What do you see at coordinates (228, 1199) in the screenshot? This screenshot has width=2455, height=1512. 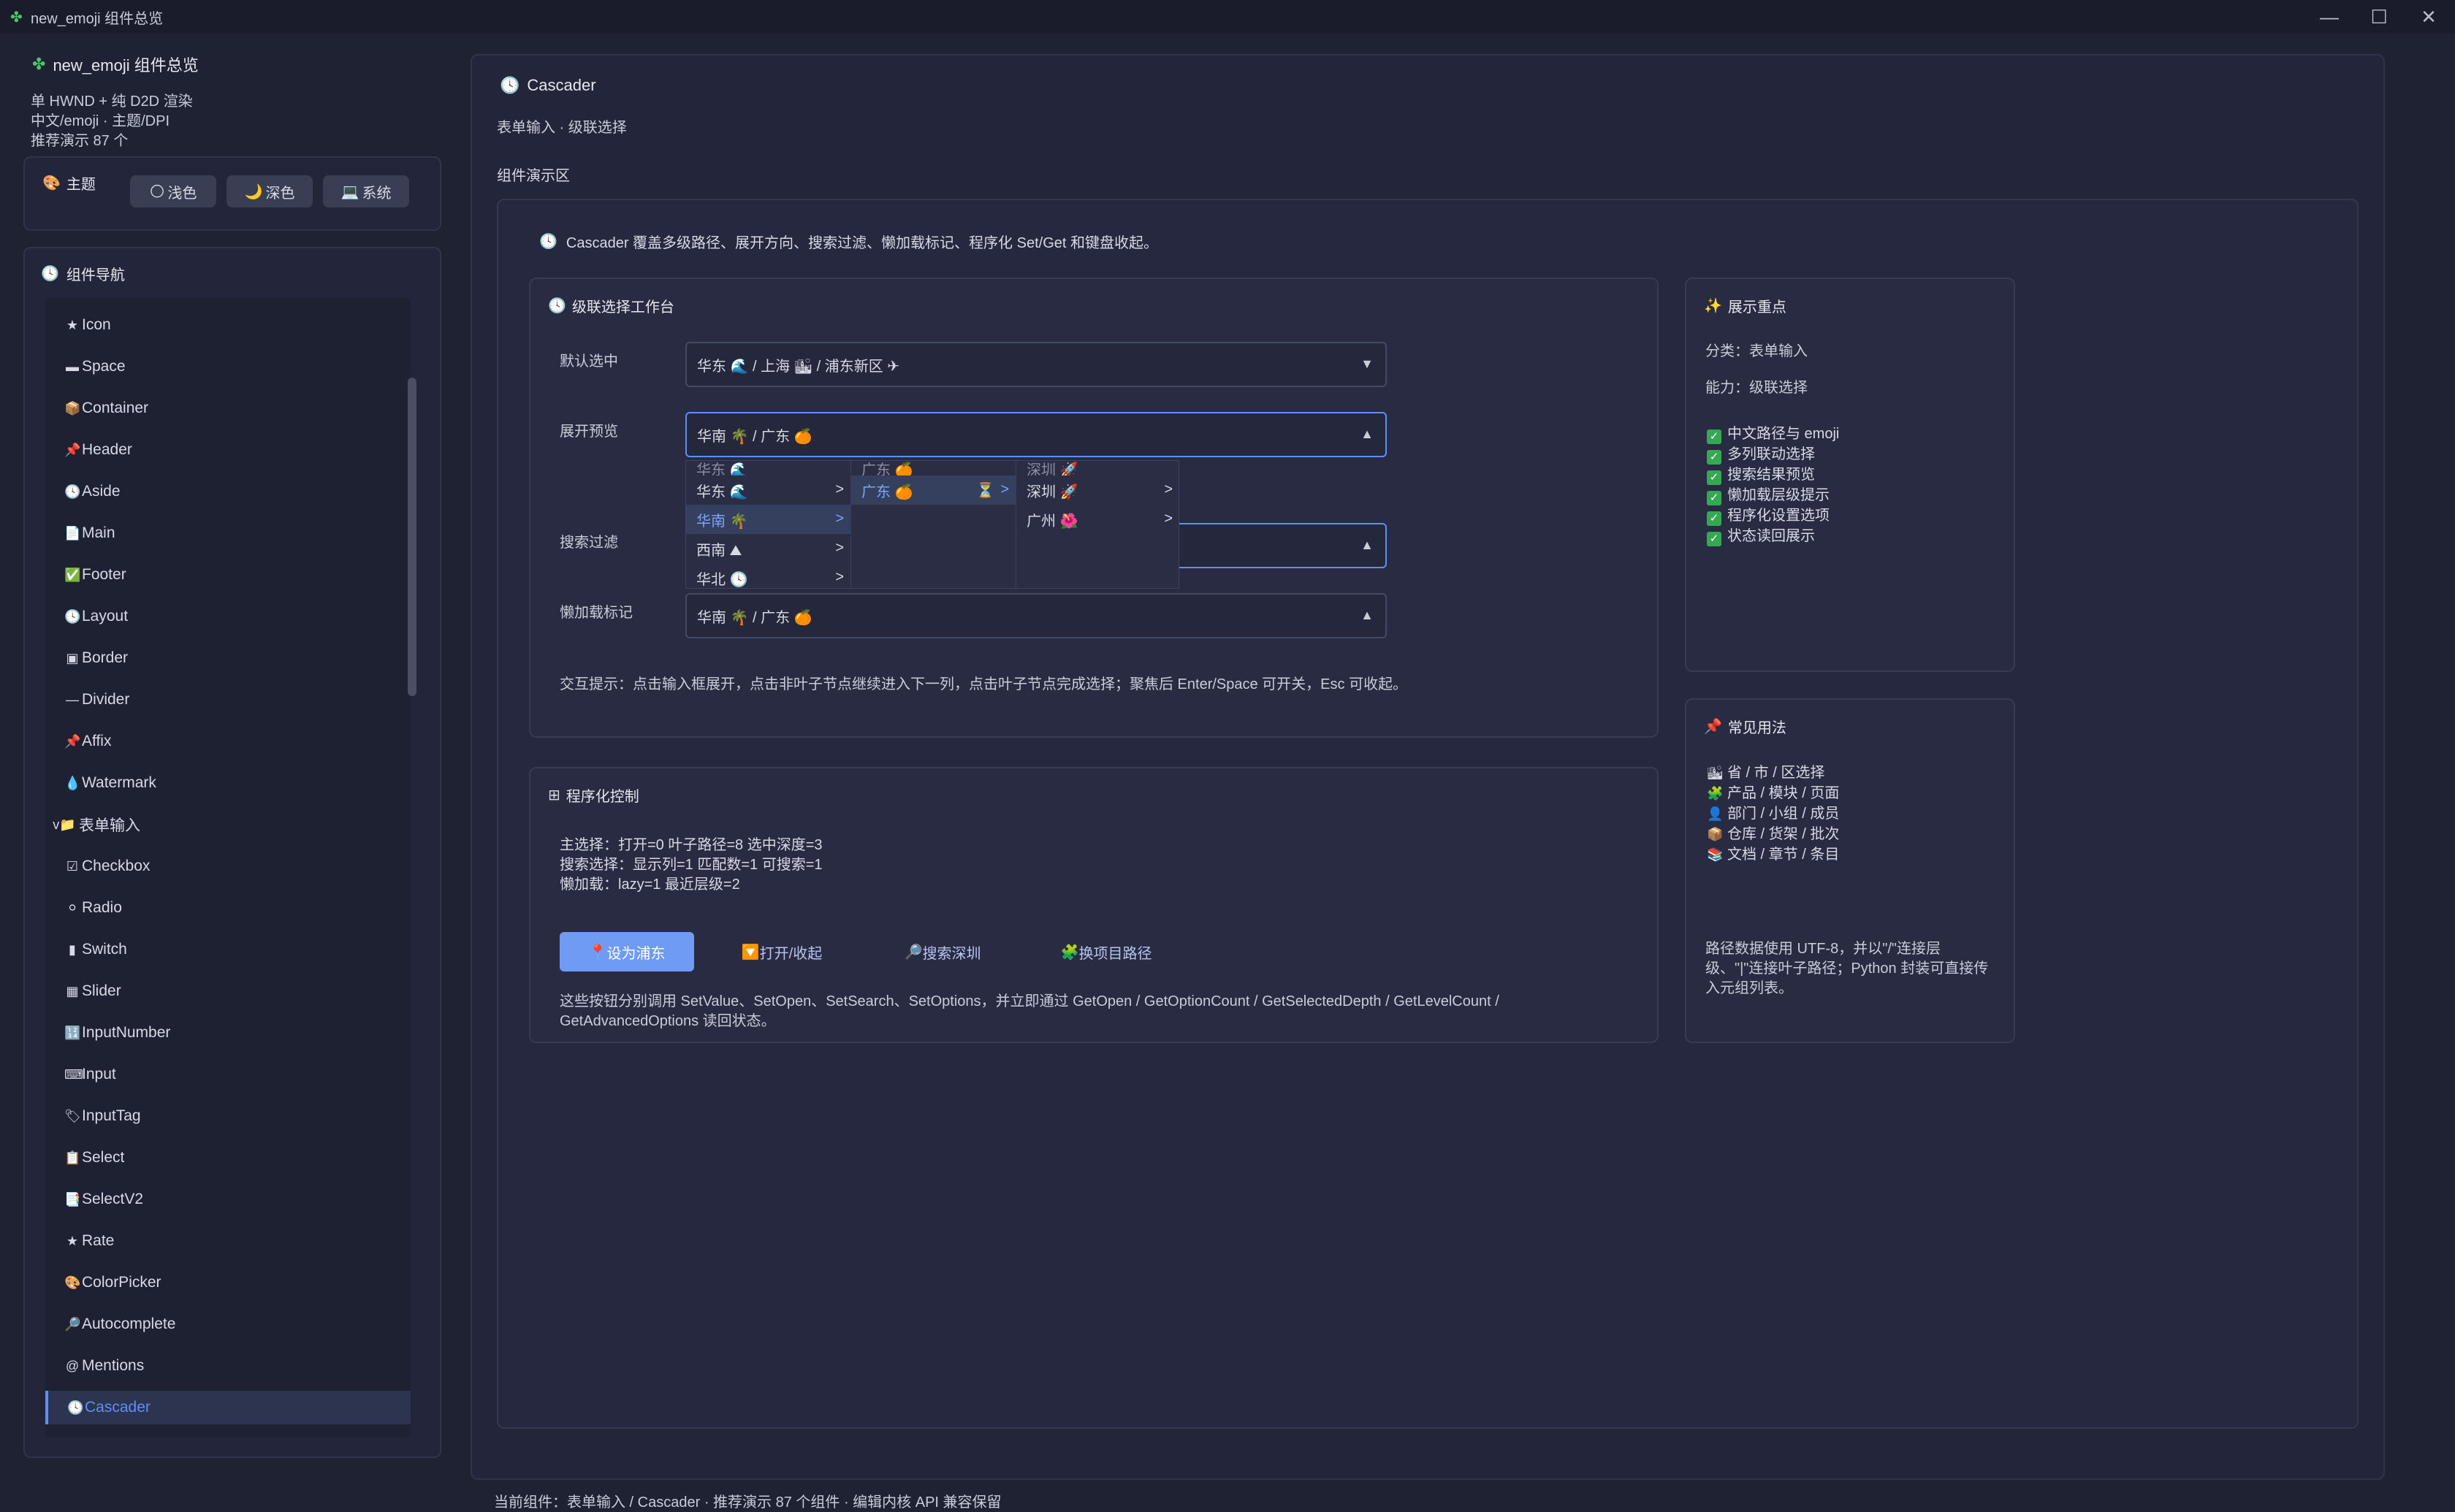 I see `sidebar-item-selectv2: 📑 SelectV2` at bounding box center [228, 1199].